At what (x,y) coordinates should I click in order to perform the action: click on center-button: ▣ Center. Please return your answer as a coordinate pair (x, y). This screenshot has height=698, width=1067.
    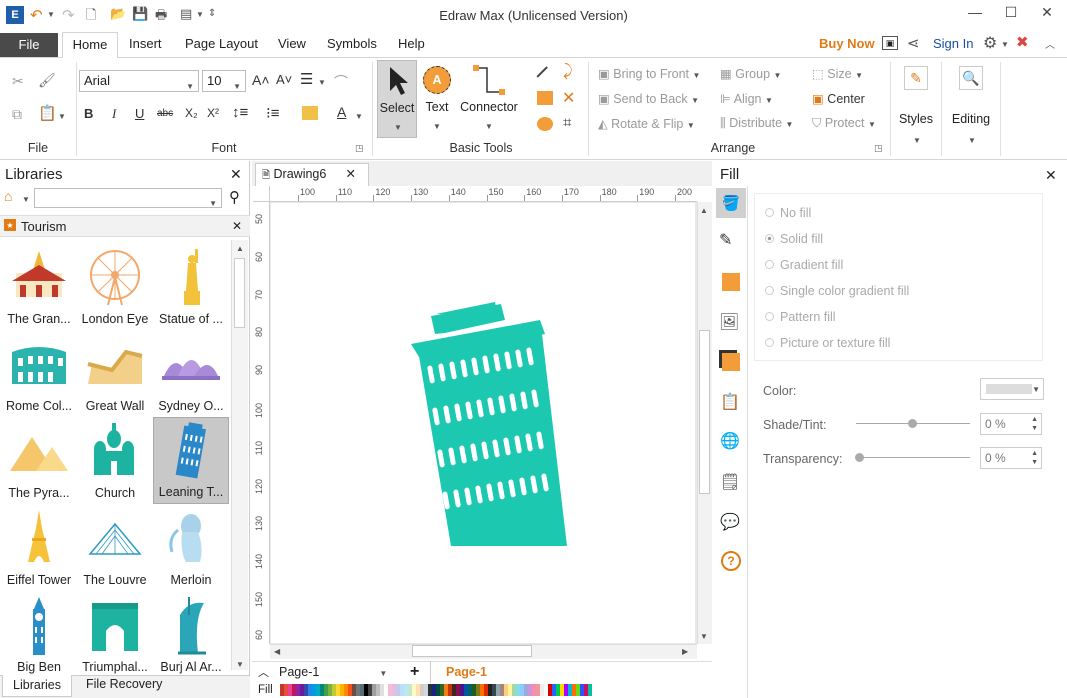
    Looking at the image, I should click on (838, 98).